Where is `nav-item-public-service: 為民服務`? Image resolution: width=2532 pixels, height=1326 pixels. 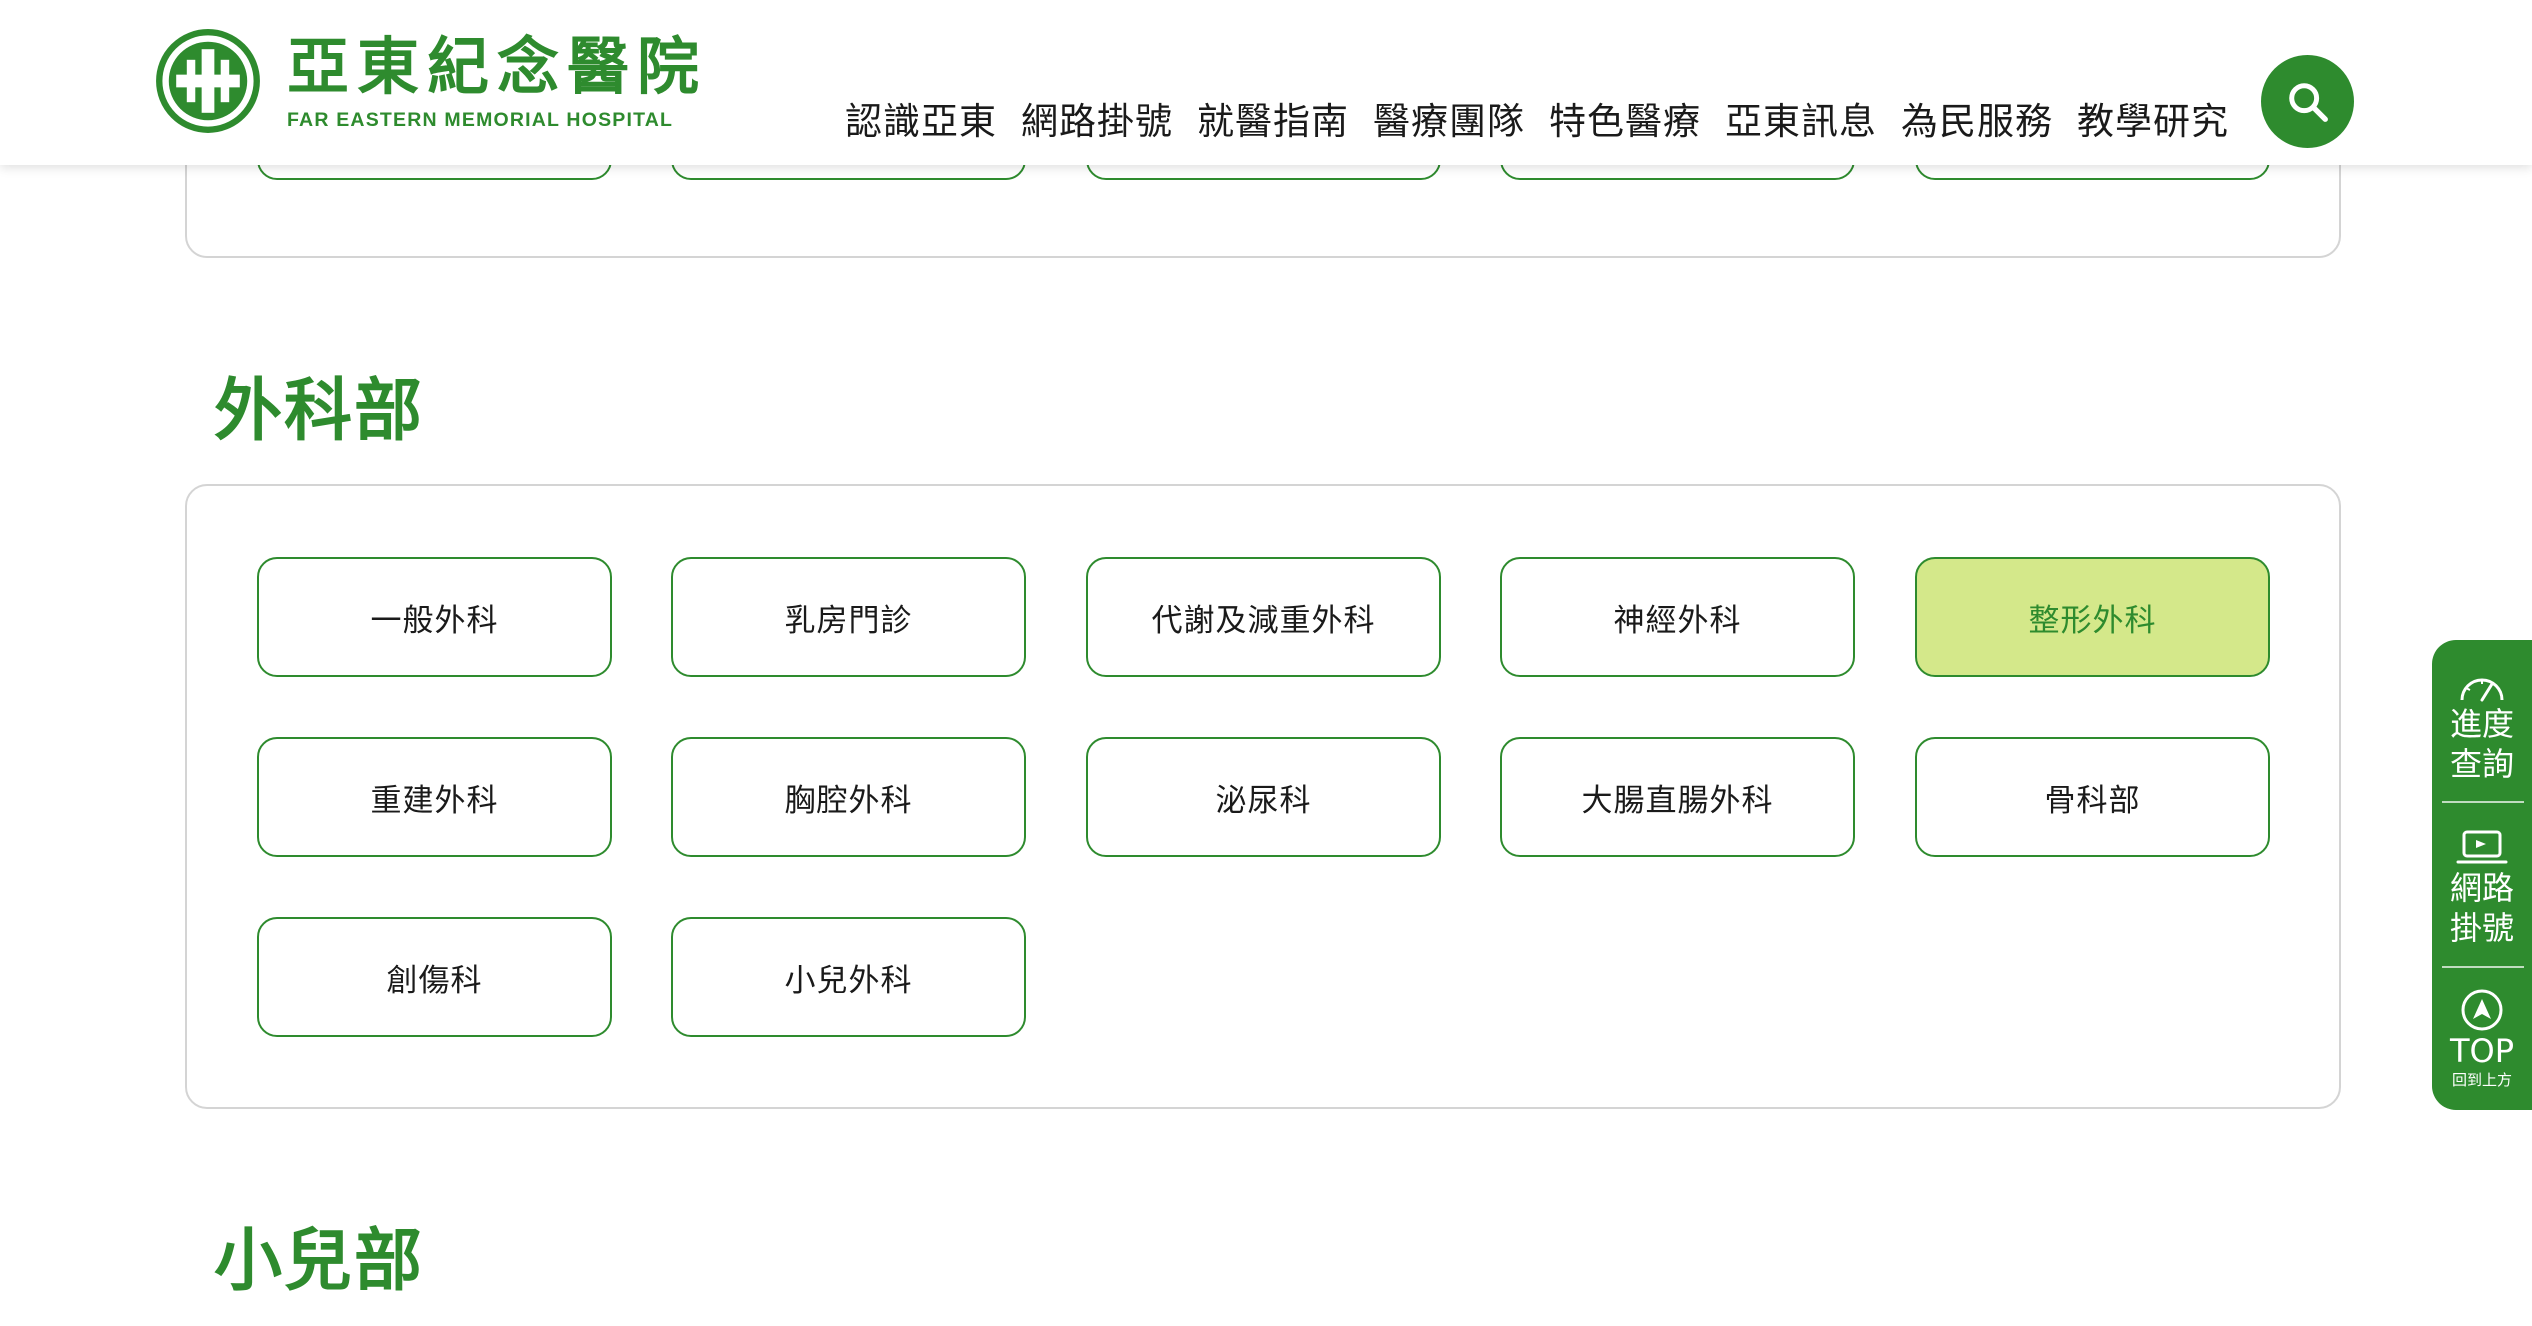
nav-item-public-service: 為民服務 is located at coordinates (1977, 118).